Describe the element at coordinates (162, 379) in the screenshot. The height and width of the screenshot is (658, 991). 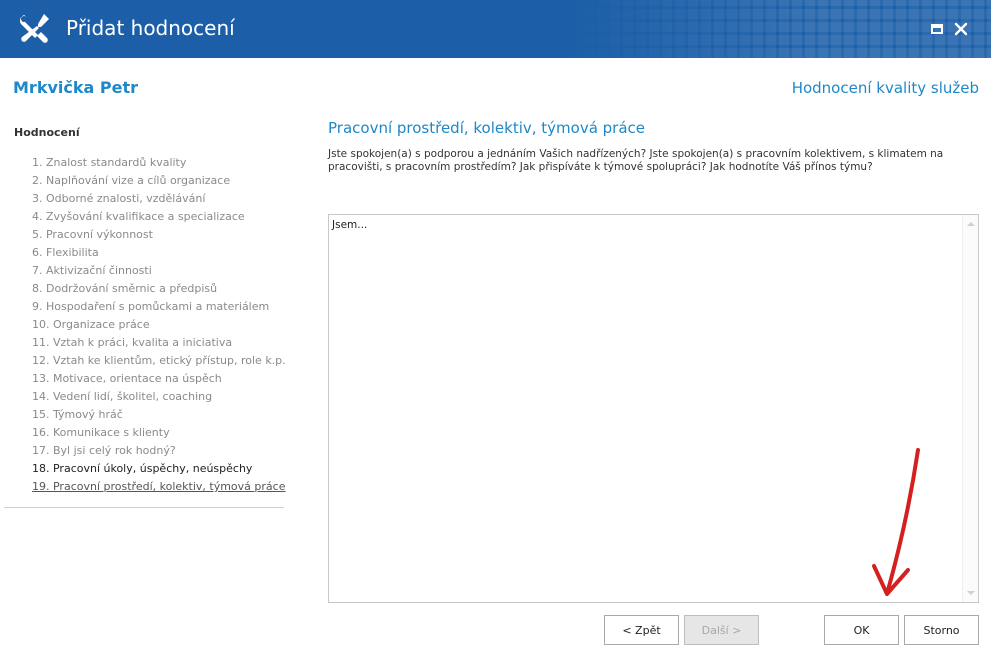
I see `sidebar-item: 13. Motivace, orientace na úspěch` at that location.